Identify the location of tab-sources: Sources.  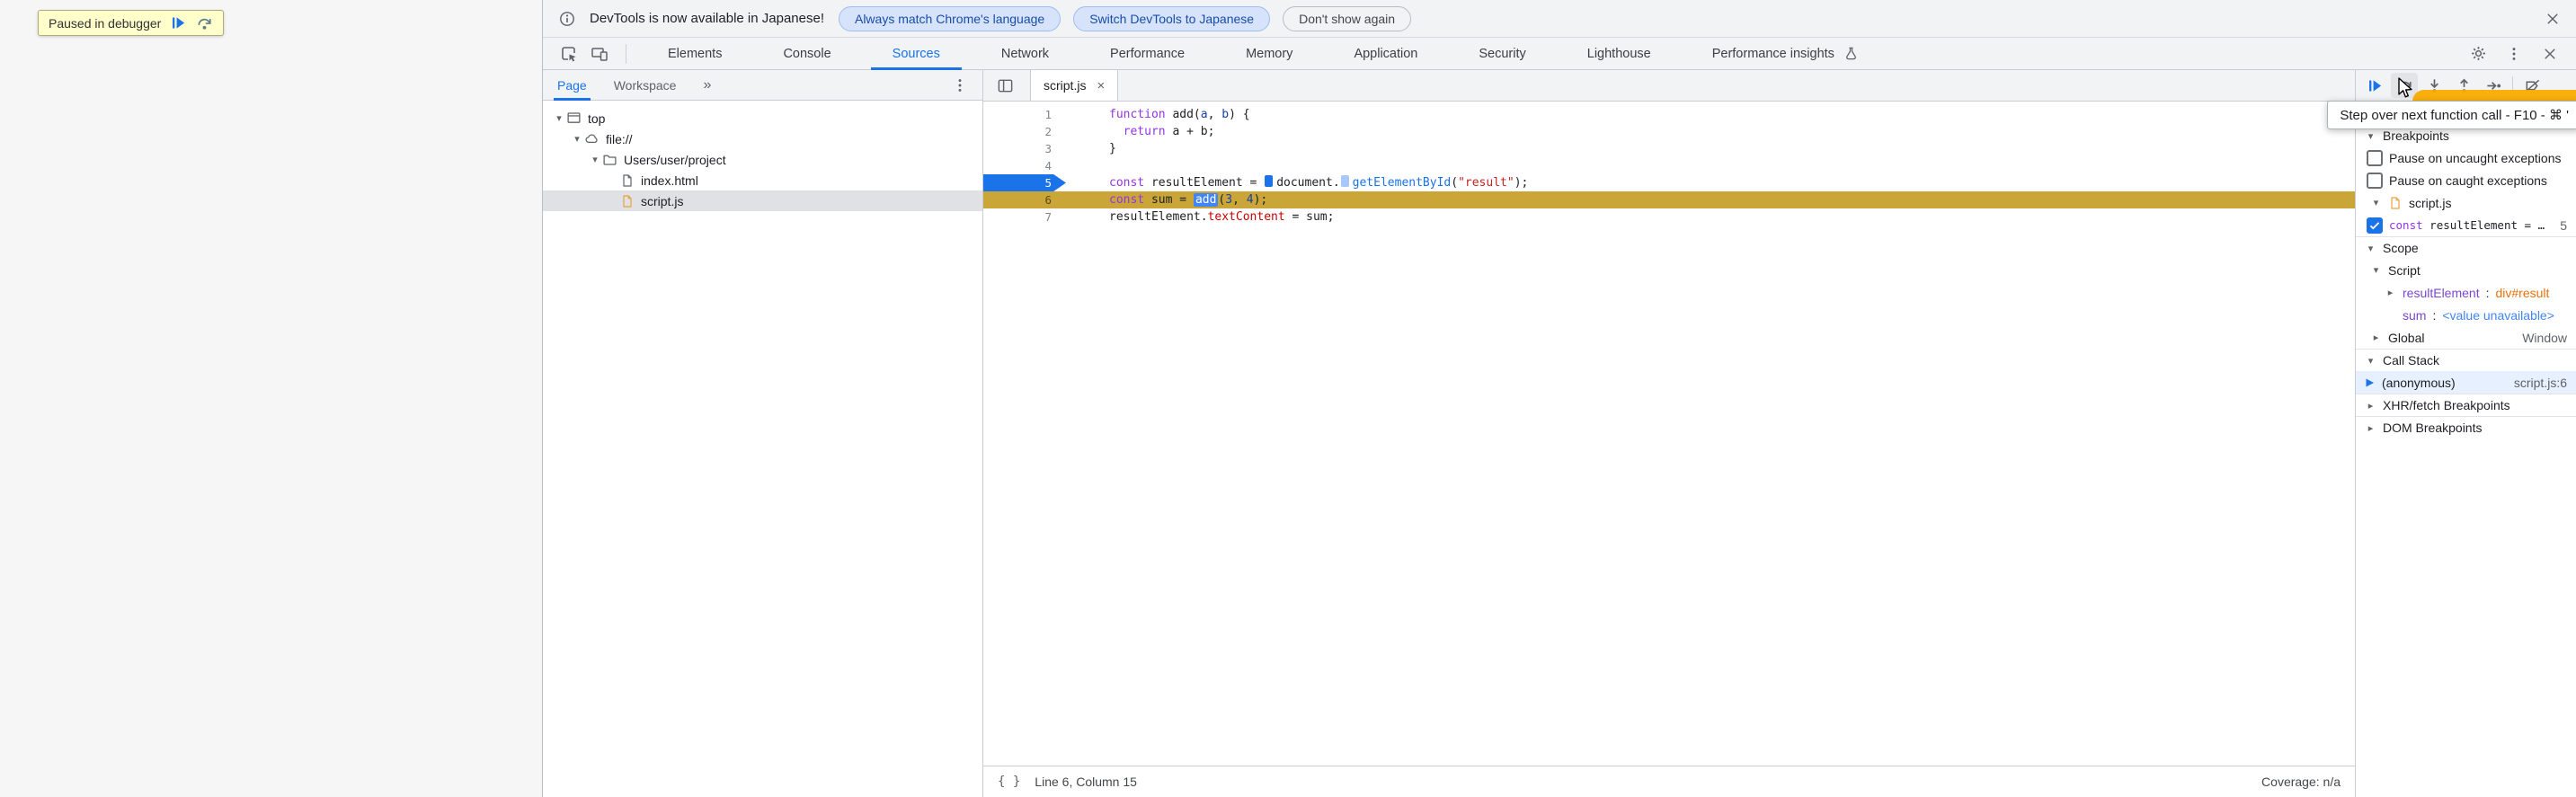
(916, 54).